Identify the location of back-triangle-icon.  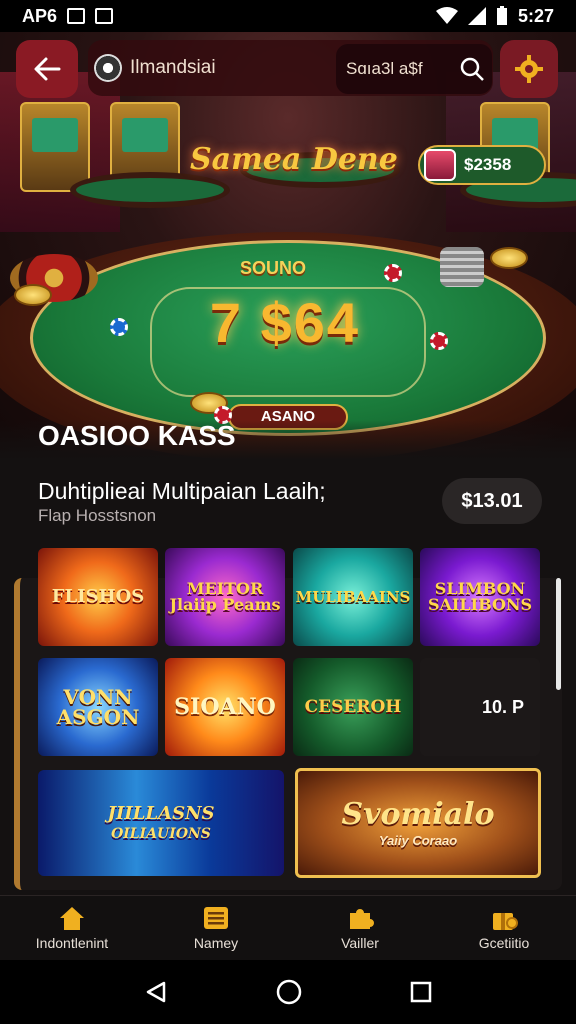
(156, 992).